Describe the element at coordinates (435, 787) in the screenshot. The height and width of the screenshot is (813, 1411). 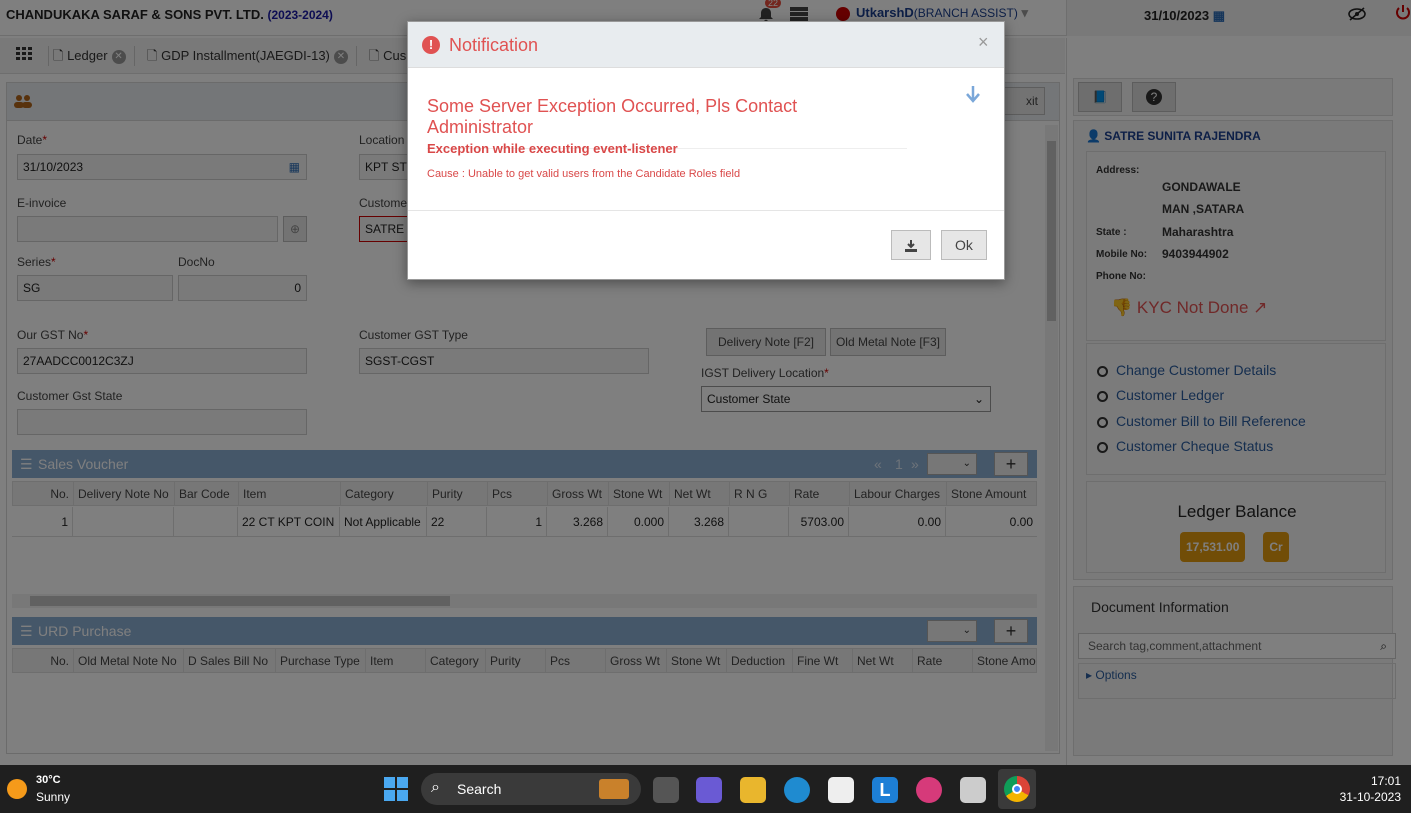
I see `search-icon: ⌕` at that location.